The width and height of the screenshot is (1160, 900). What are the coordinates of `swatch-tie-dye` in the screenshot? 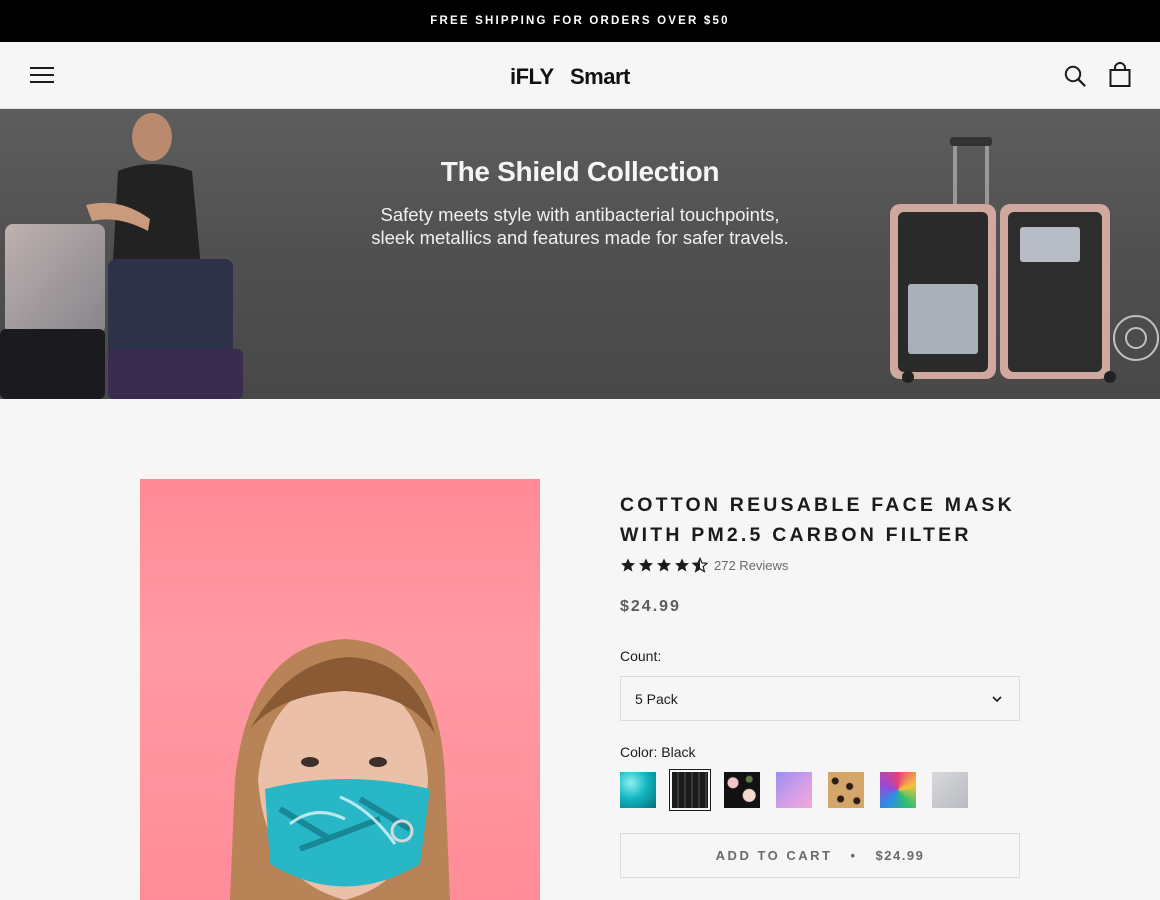 It's located at (898, 790).